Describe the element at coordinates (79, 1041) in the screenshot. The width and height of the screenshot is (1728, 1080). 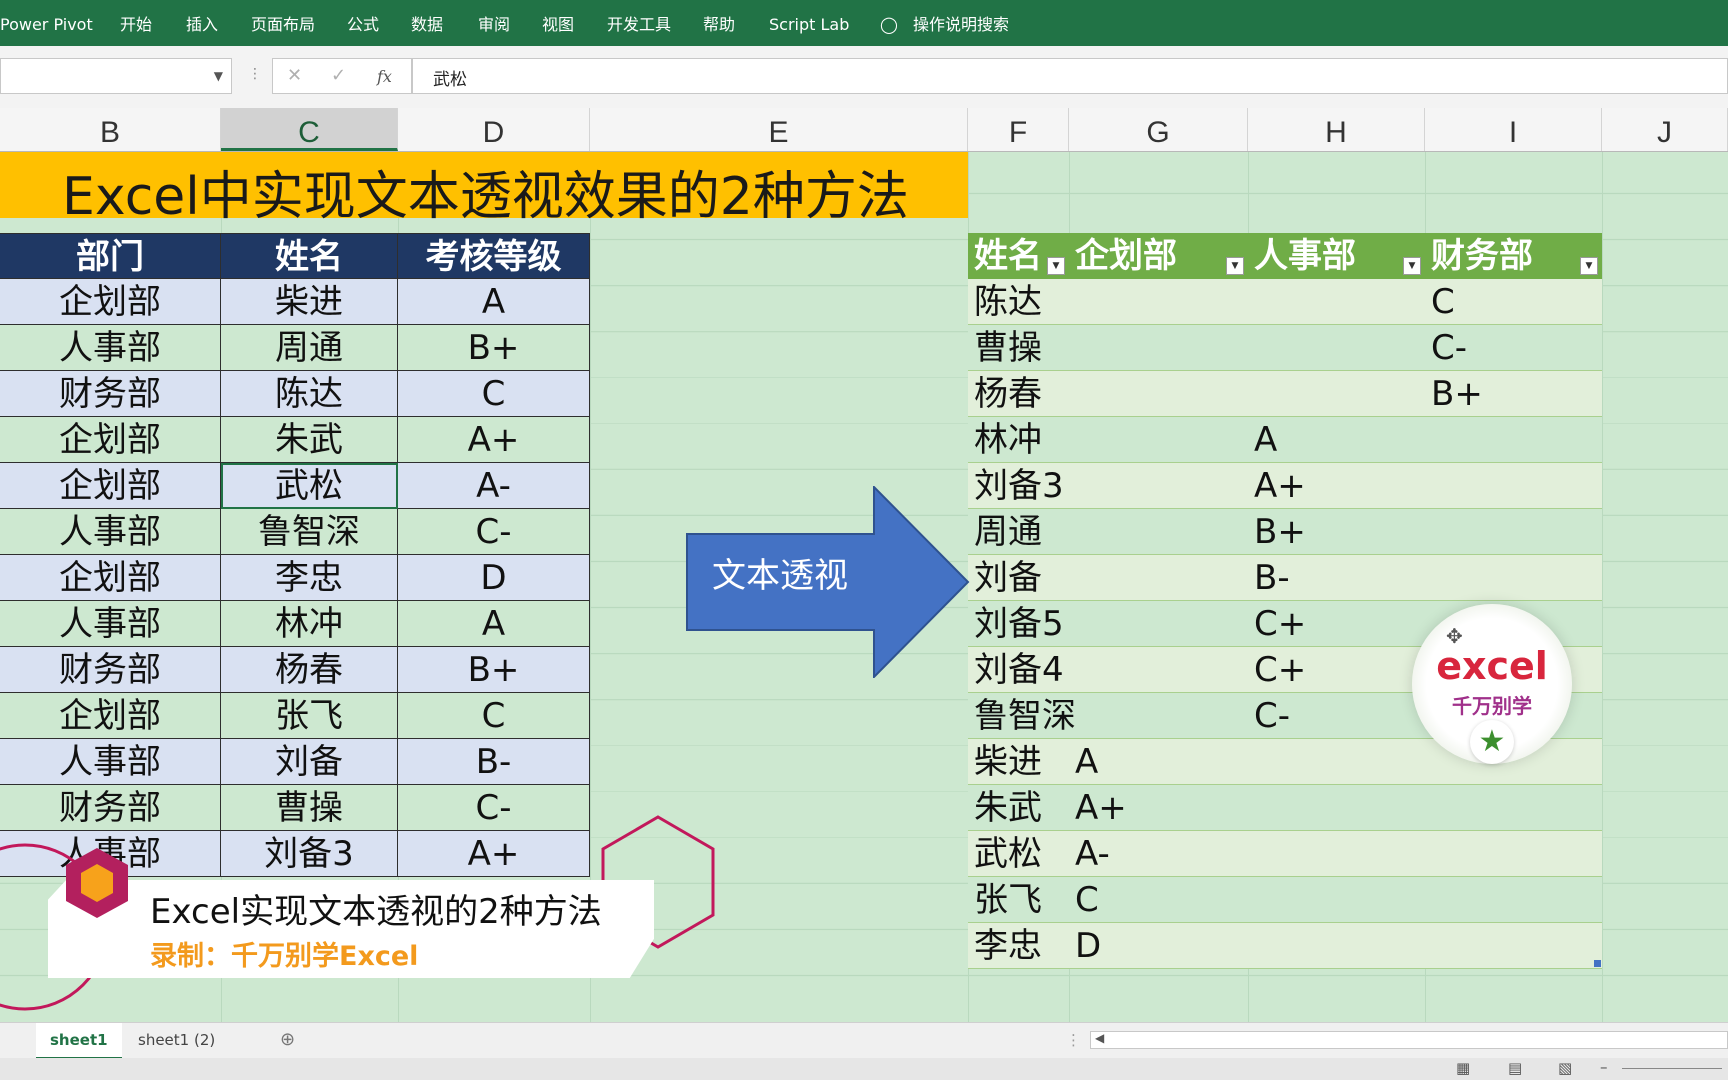
I see `sheet-tab-sheet1: sheet1` at that location.